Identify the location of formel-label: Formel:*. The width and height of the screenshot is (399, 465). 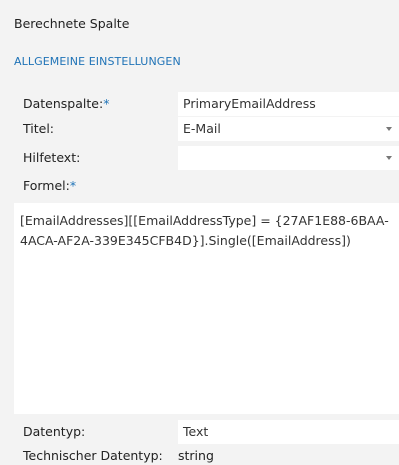
(49, 185).